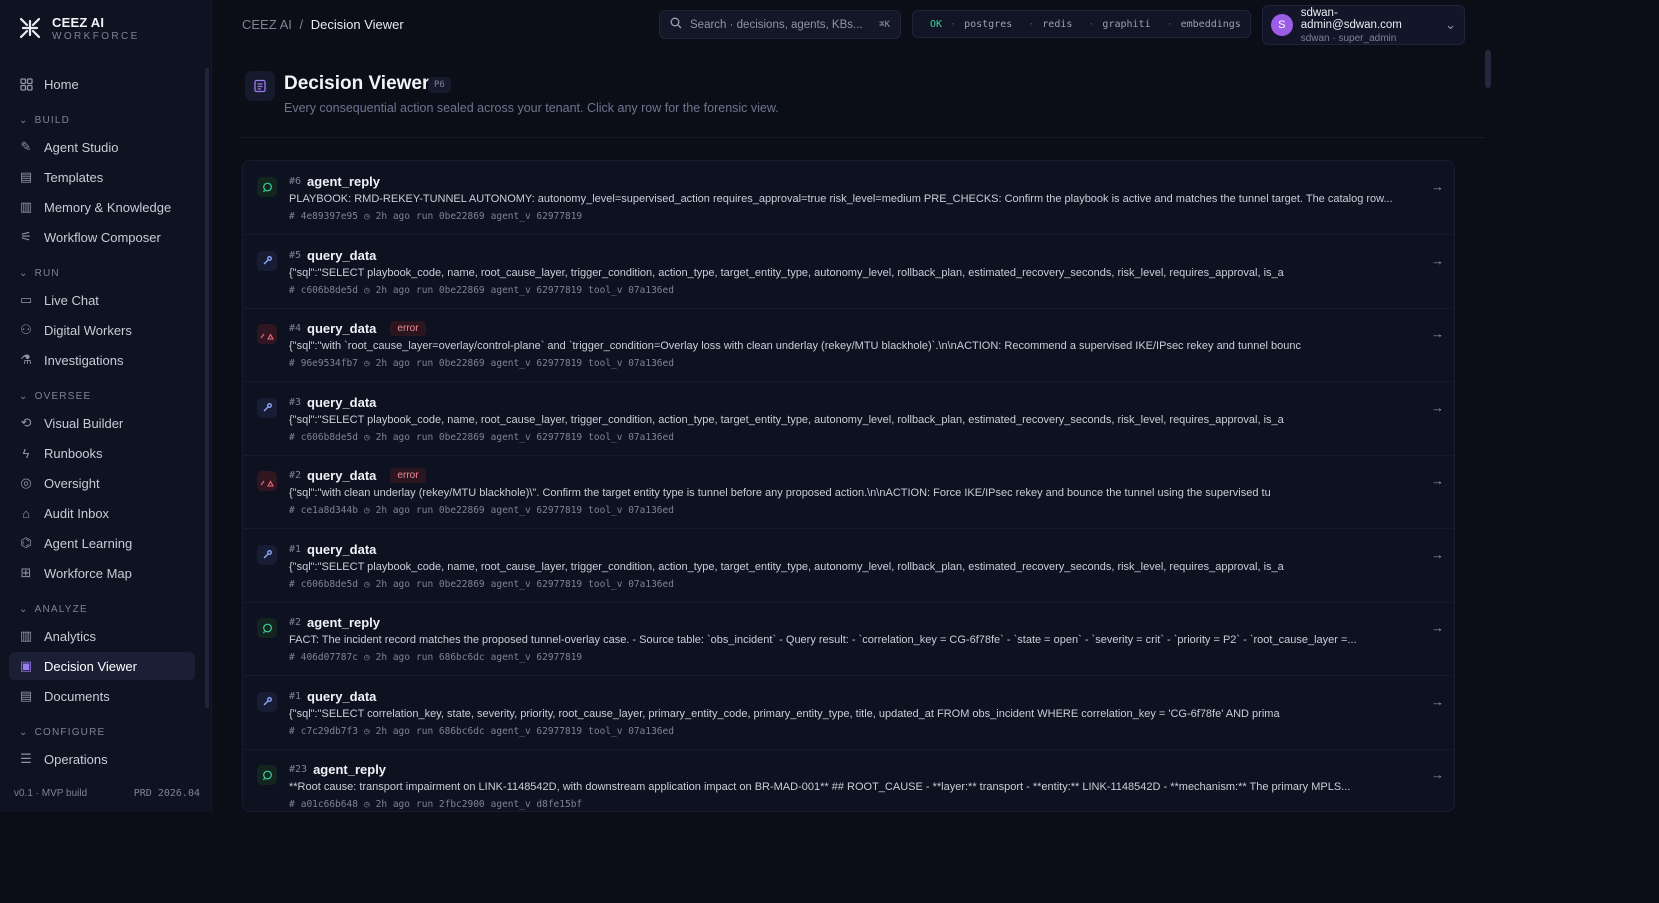 The image size is (1659, 903). I want to click on service-redis: redis, so click(1057, 24).